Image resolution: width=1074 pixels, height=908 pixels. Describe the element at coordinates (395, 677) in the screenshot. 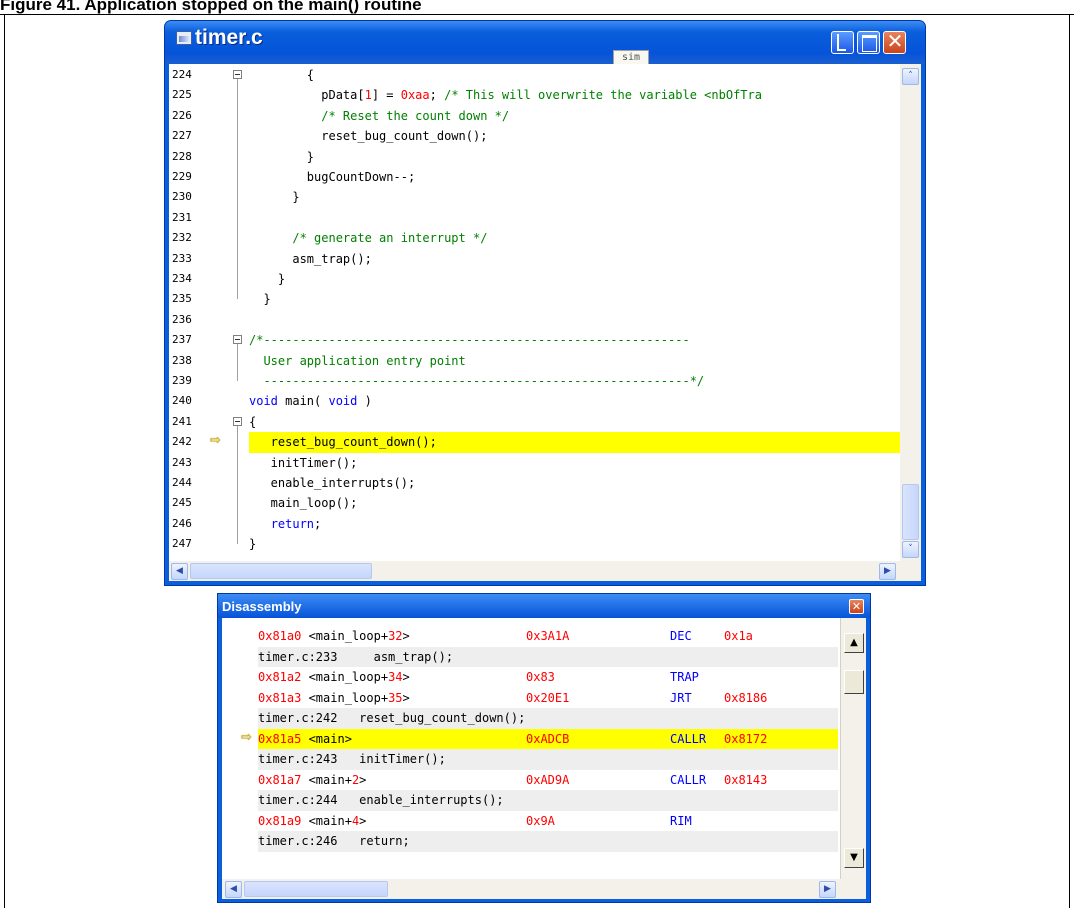

I see `address-offset: 34` at that location.